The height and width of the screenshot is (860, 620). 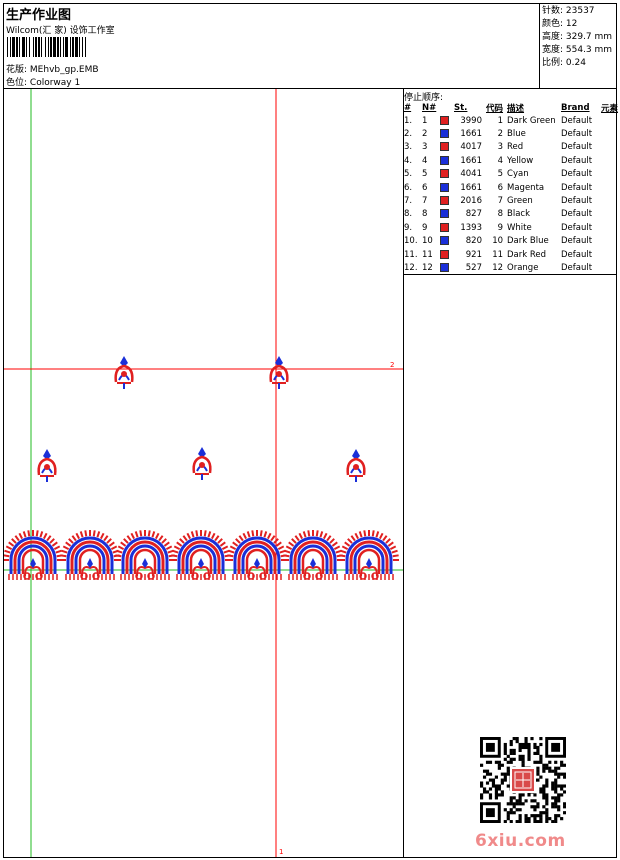 I want to click on row-stitches: 2016, so click(x=471, y=201).